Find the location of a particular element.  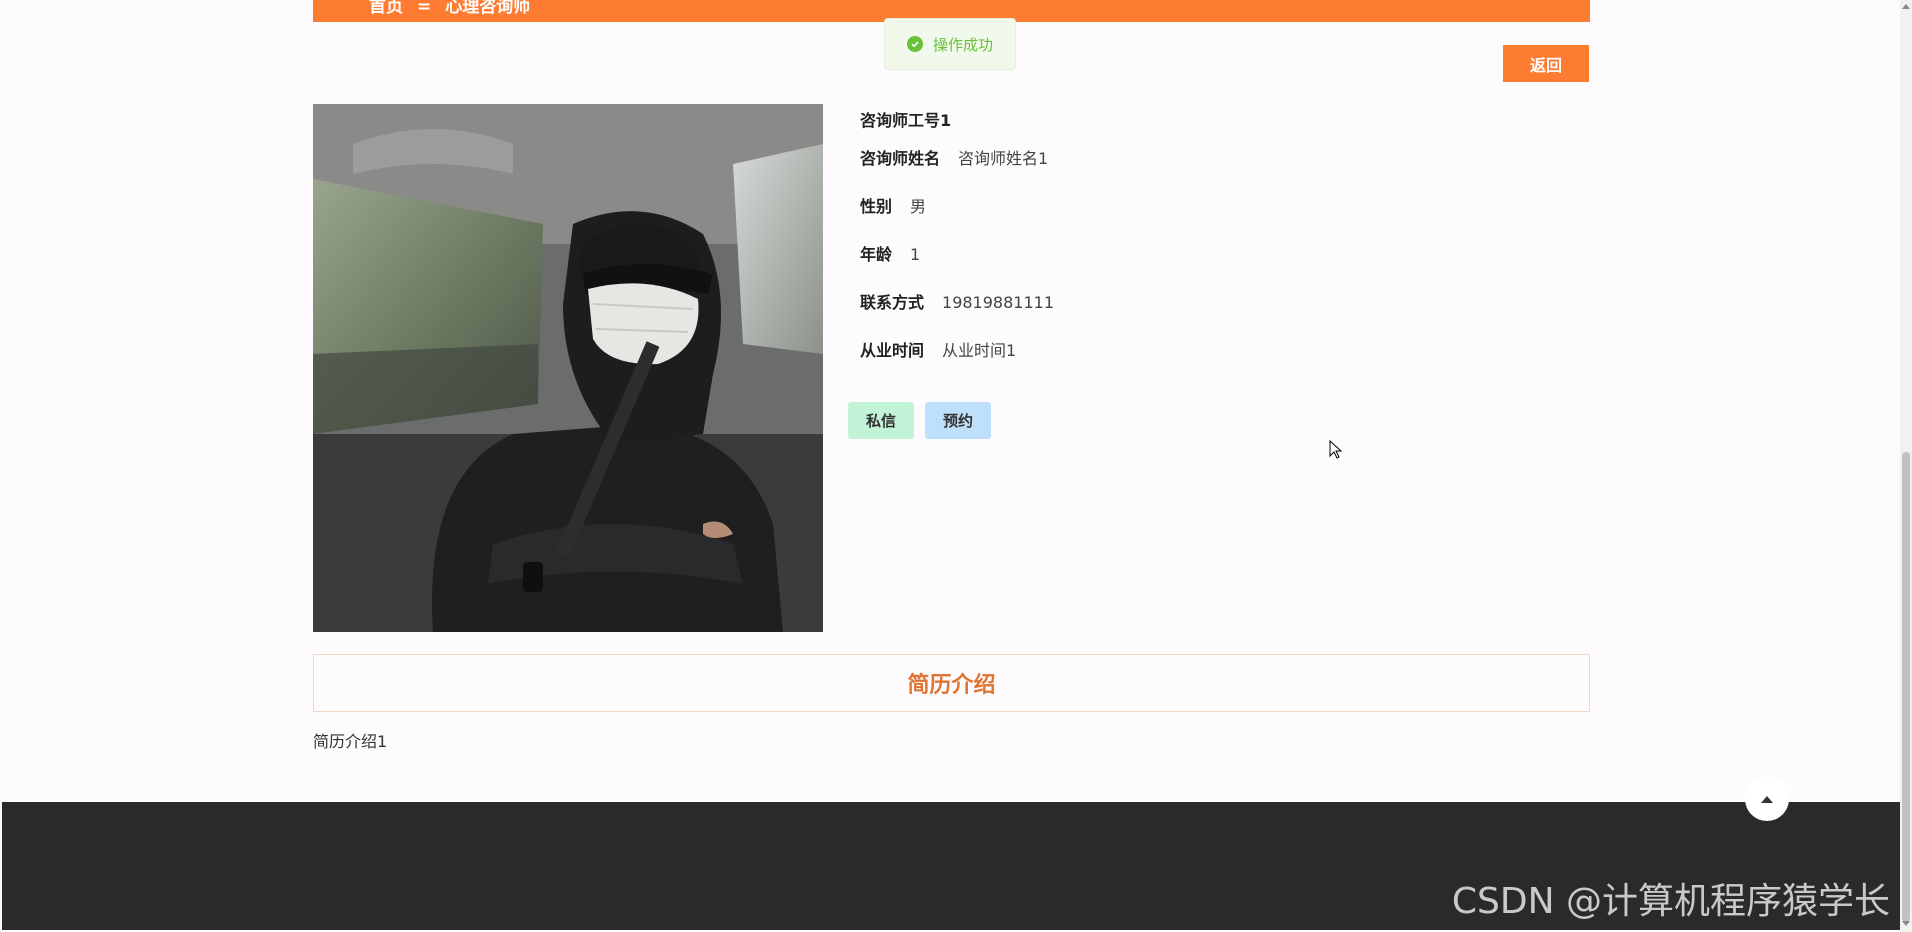

resume-heading-box: 简历介绍 is located at coordinates (951, 683).